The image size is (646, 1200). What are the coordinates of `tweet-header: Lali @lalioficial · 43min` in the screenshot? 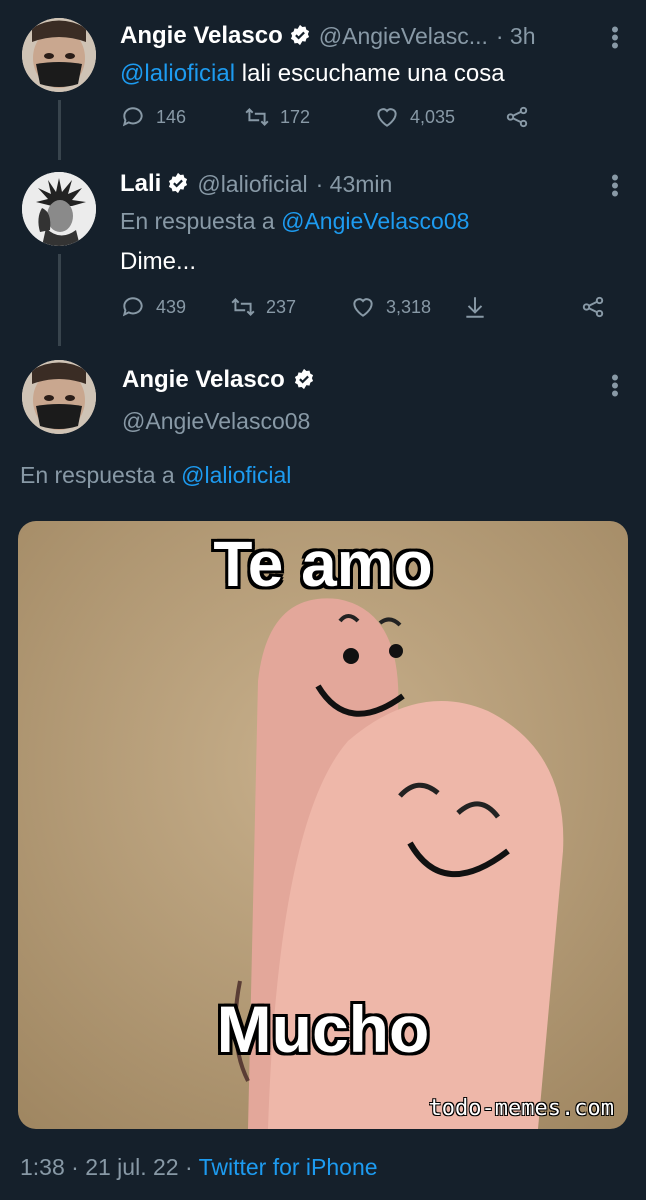 It's located at (360, 184).